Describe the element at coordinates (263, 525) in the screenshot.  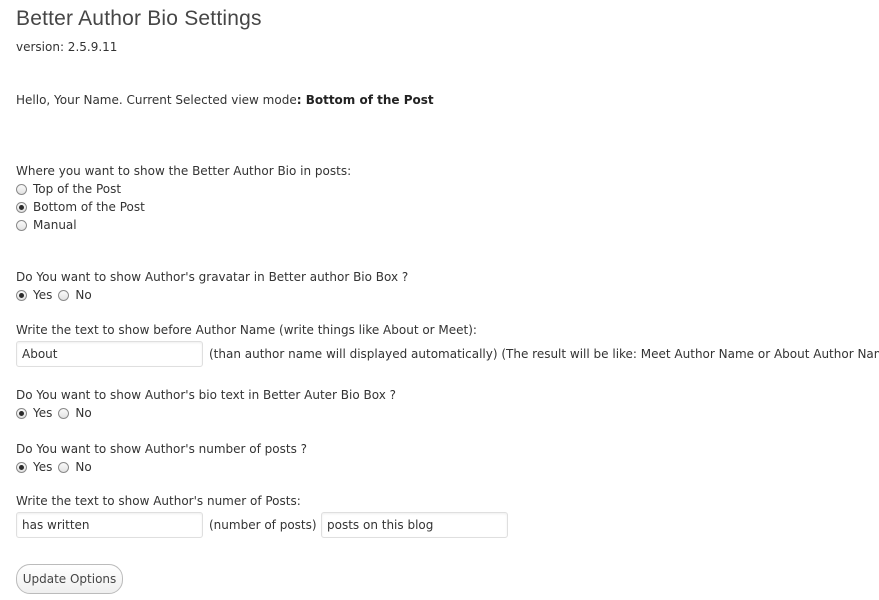
I see `number-of-posts-label: (number of posts)` at that location.